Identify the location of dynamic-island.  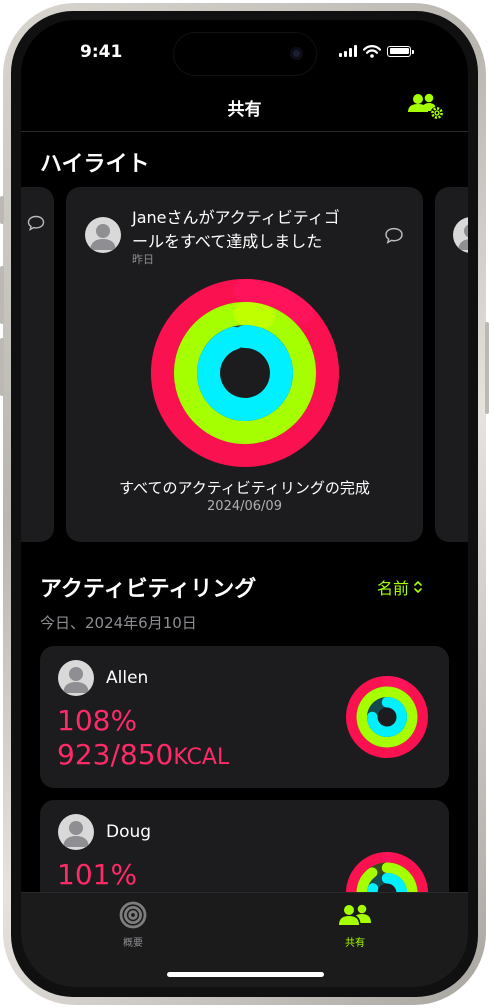
(245, 54).